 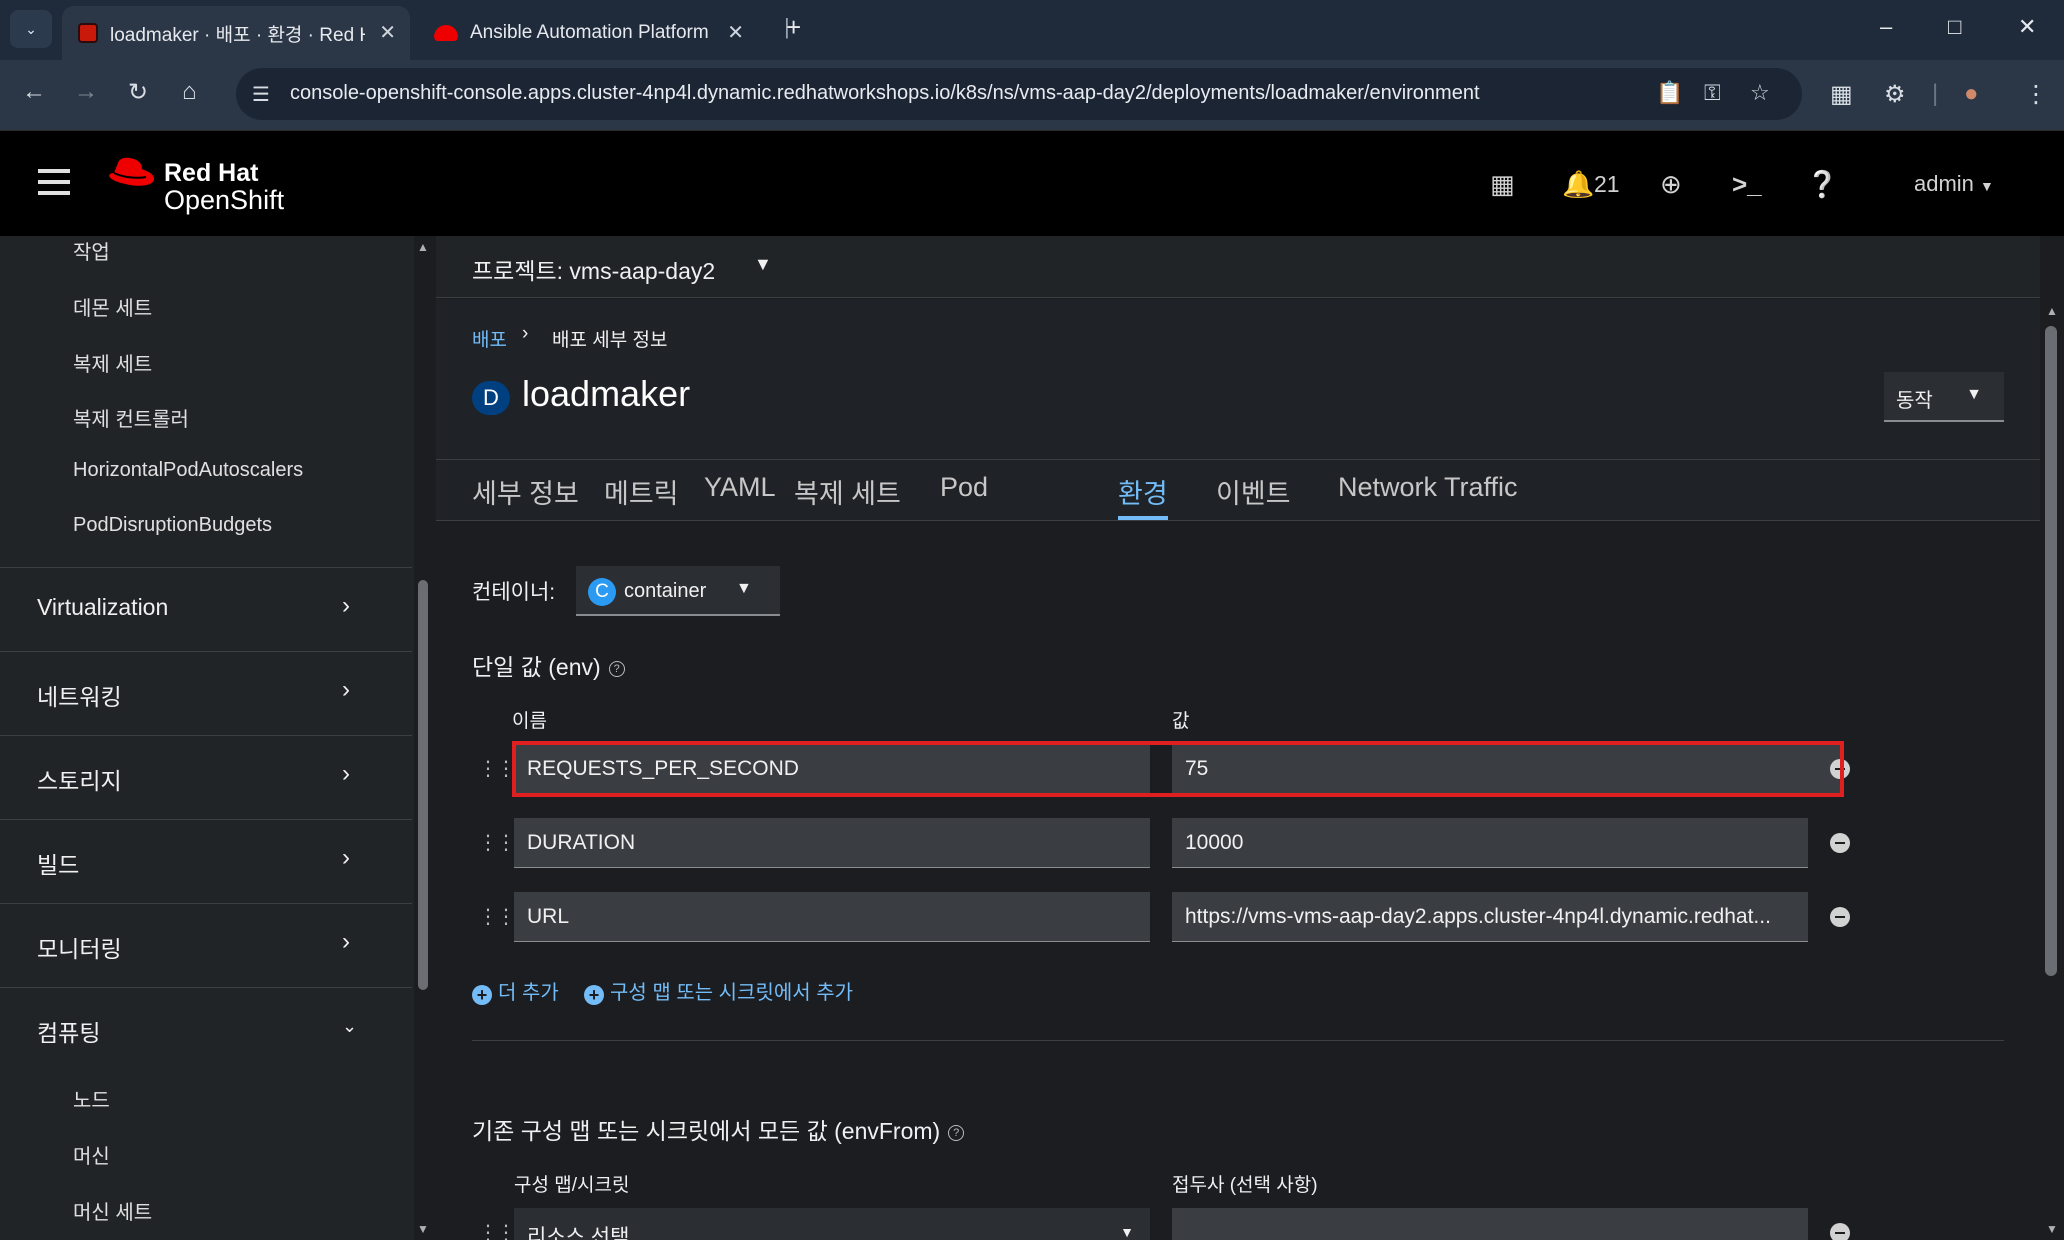 I want to click on project-selector: 프로젝트: vms-aap-day2, so click(x=593, y=269).